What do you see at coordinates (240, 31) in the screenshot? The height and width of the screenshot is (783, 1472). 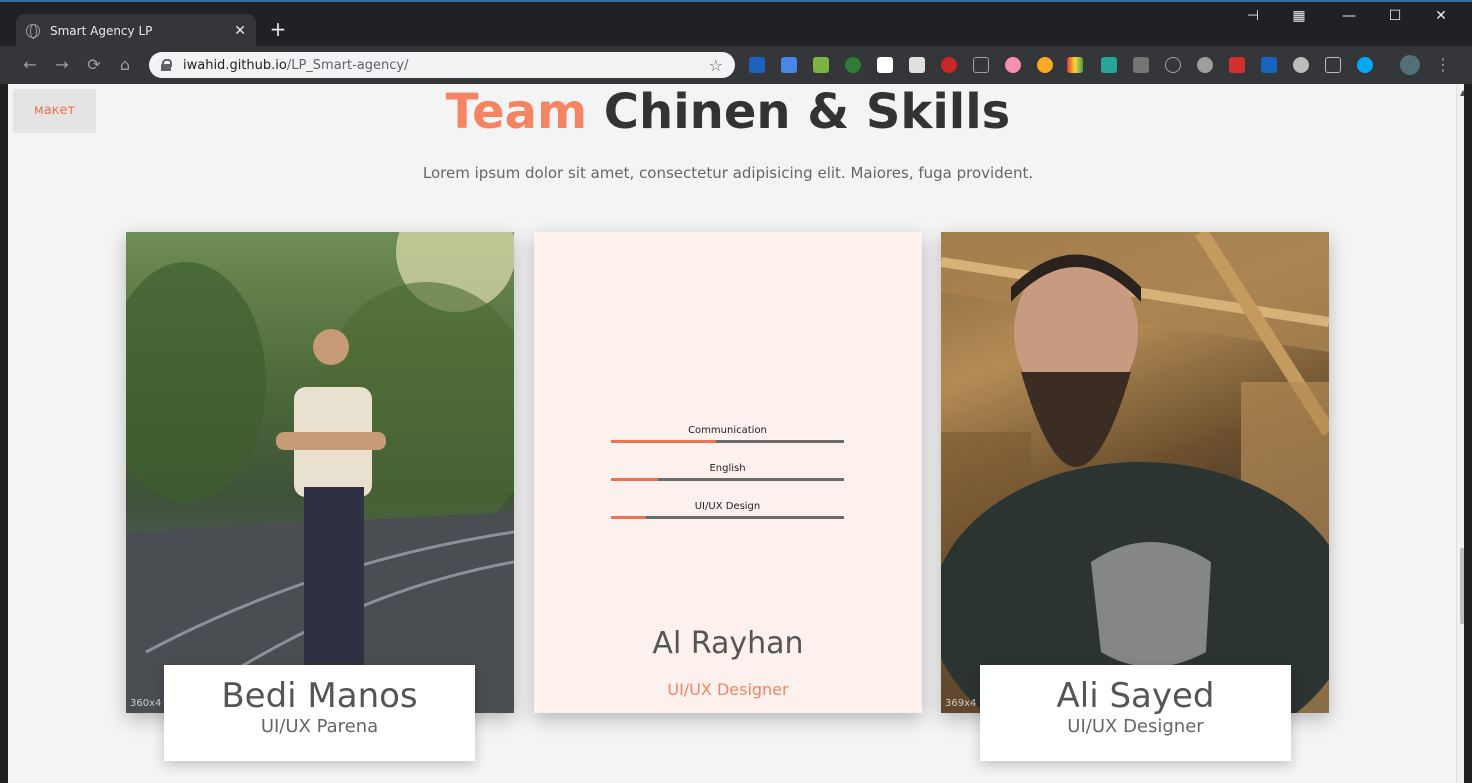 I see `close-icon: ✕` at bounding box center [240, 31].